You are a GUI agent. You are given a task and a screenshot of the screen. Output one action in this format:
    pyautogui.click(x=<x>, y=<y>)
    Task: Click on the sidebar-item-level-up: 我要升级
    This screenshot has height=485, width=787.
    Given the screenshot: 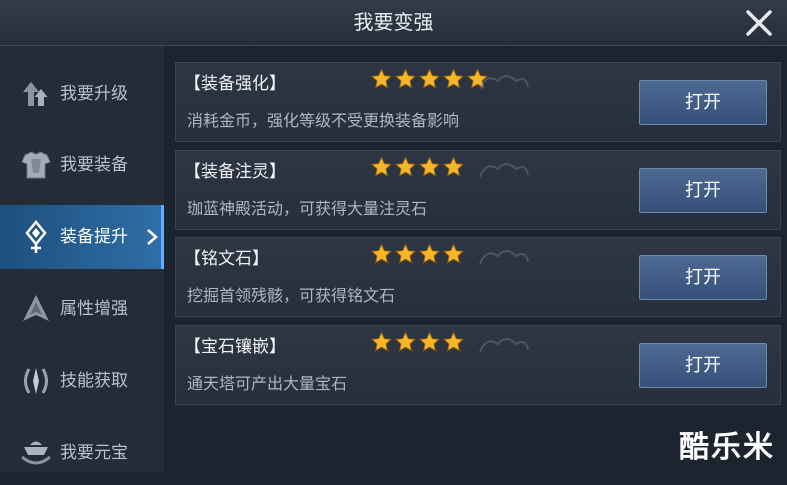 What is the action you would take?
    pyautogui.click(x=82, y=94)
    